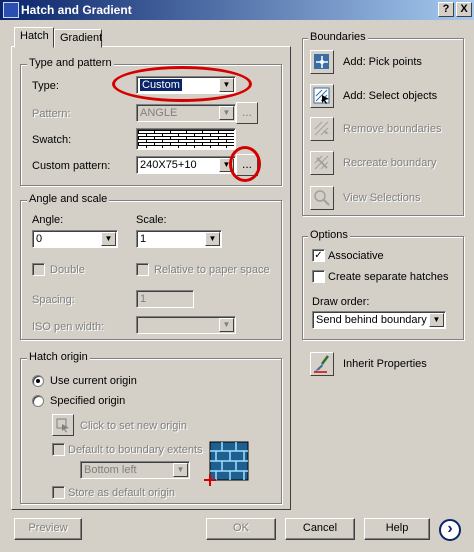 This screenshot has width=474, height=552. I want to click on origin-position-value: Bottom left, so click(110, 470).